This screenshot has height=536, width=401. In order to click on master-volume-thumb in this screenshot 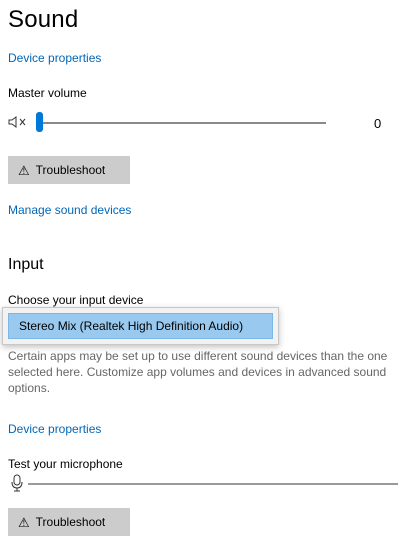, I will do `click(39, 122)`.